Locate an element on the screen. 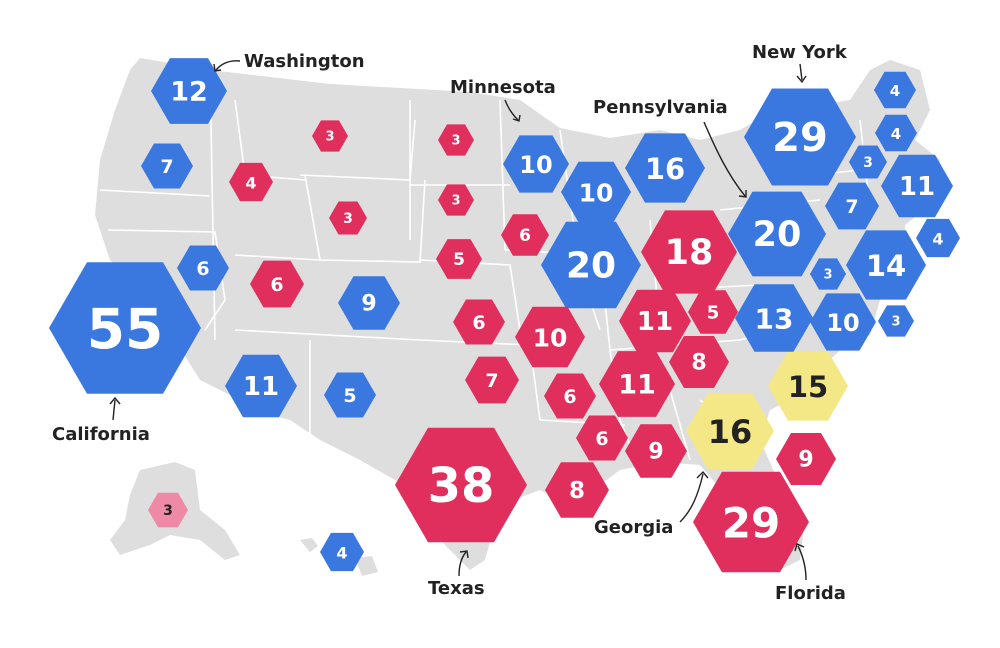  hex-label-wa: 12 is located at coordinates (189, 92).